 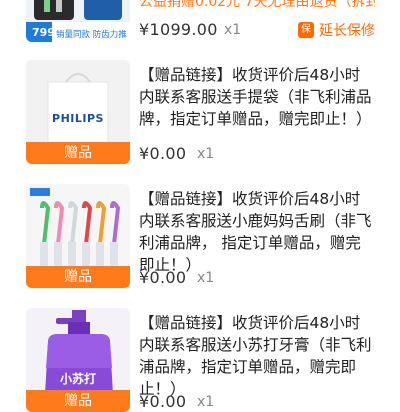 I want to click on item-price: ¥1099.00, so click(x=178, y=29).